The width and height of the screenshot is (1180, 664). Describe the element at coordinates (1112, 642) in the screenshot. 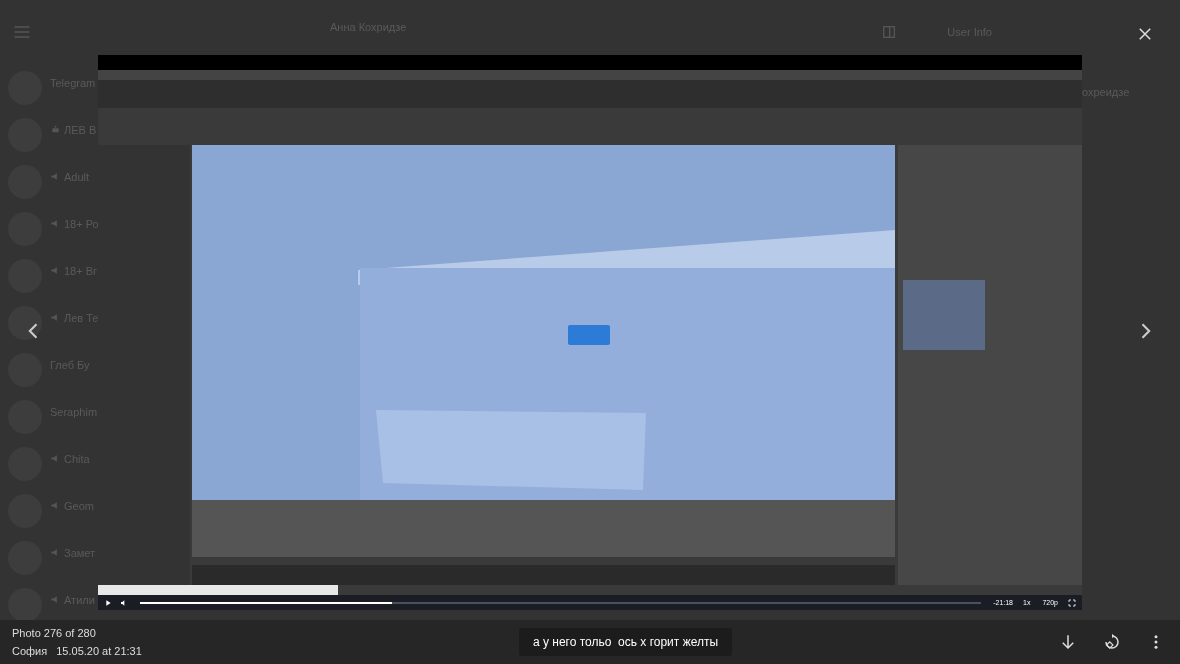

I see `rotate-icon` at that location.